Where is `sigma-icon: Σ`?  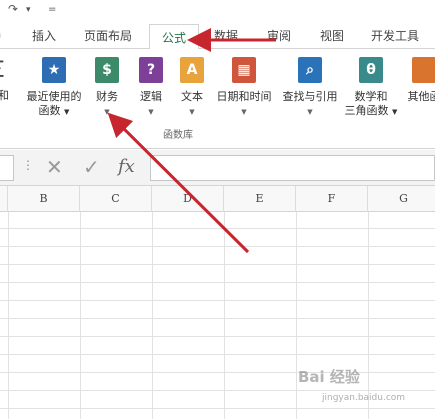
sigma-icon: Σ is located at coordinates (5, 70).